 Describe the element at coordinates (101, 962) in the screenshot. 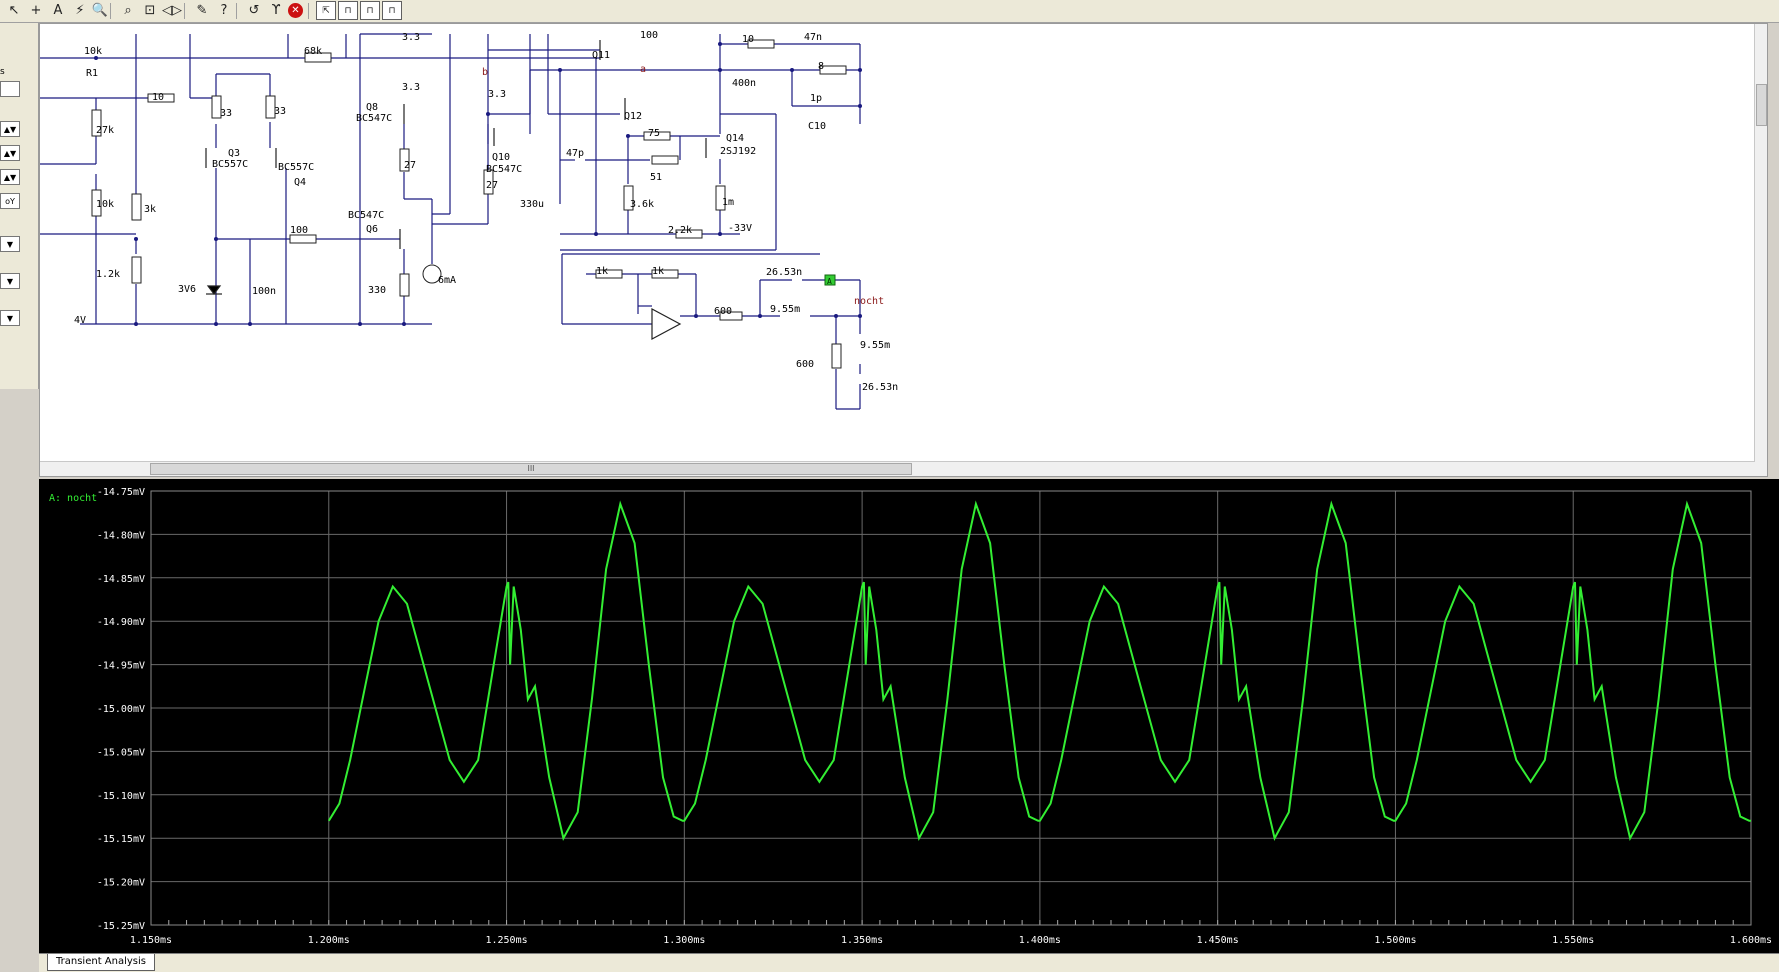

I see `tab-transient-analysis: Transient Analysis` at that location.